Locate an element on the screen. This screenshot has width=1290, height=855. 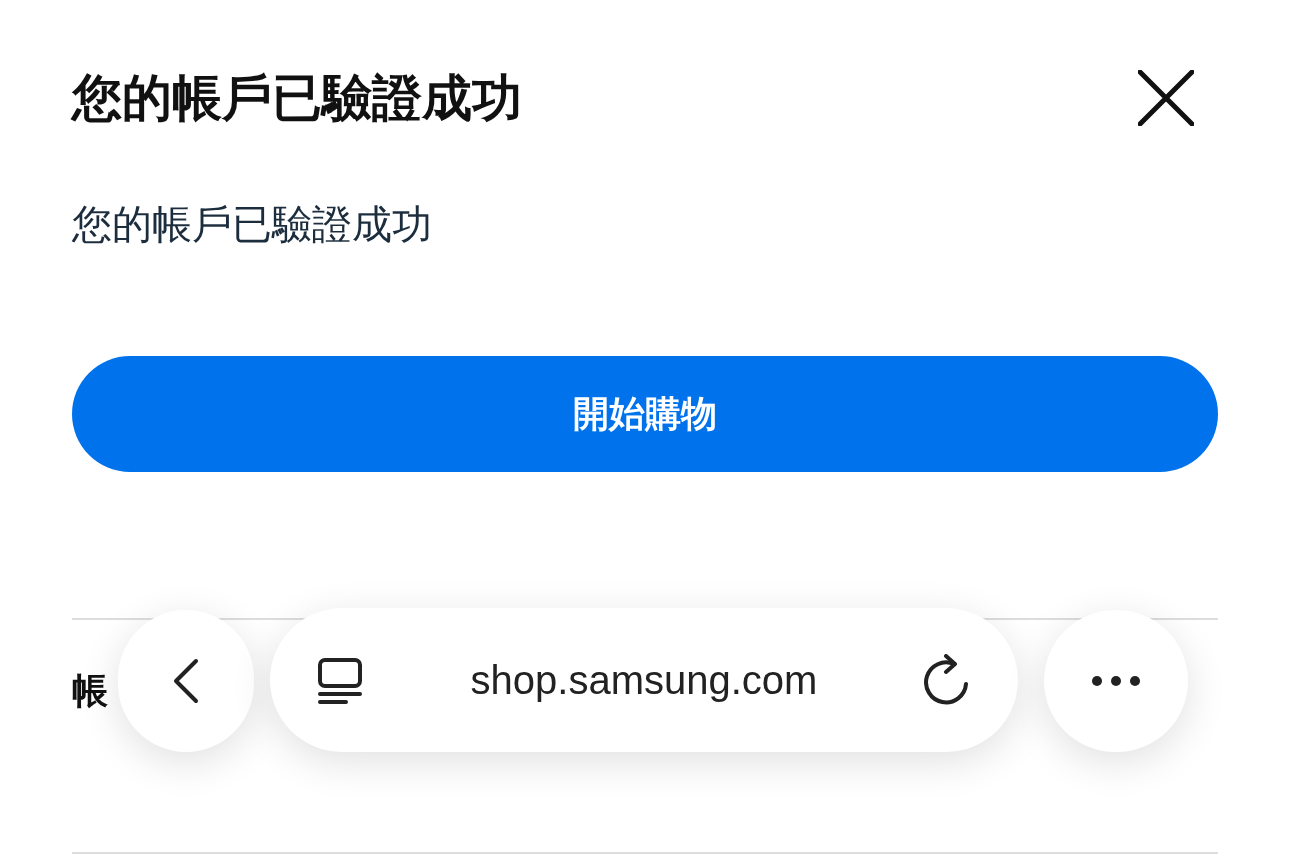
reader-icon is located at coordinates (340, 680).